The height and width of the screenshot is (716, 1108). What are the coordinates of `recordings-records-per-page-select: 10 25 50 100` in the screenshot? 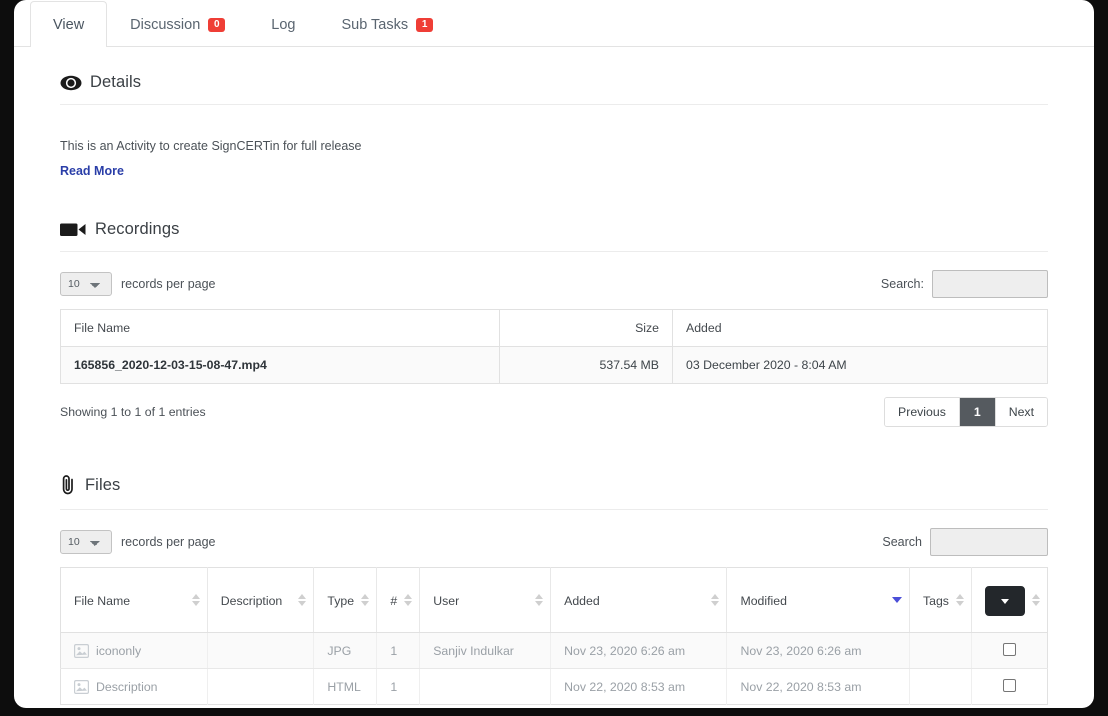 It's located at (86, 284).